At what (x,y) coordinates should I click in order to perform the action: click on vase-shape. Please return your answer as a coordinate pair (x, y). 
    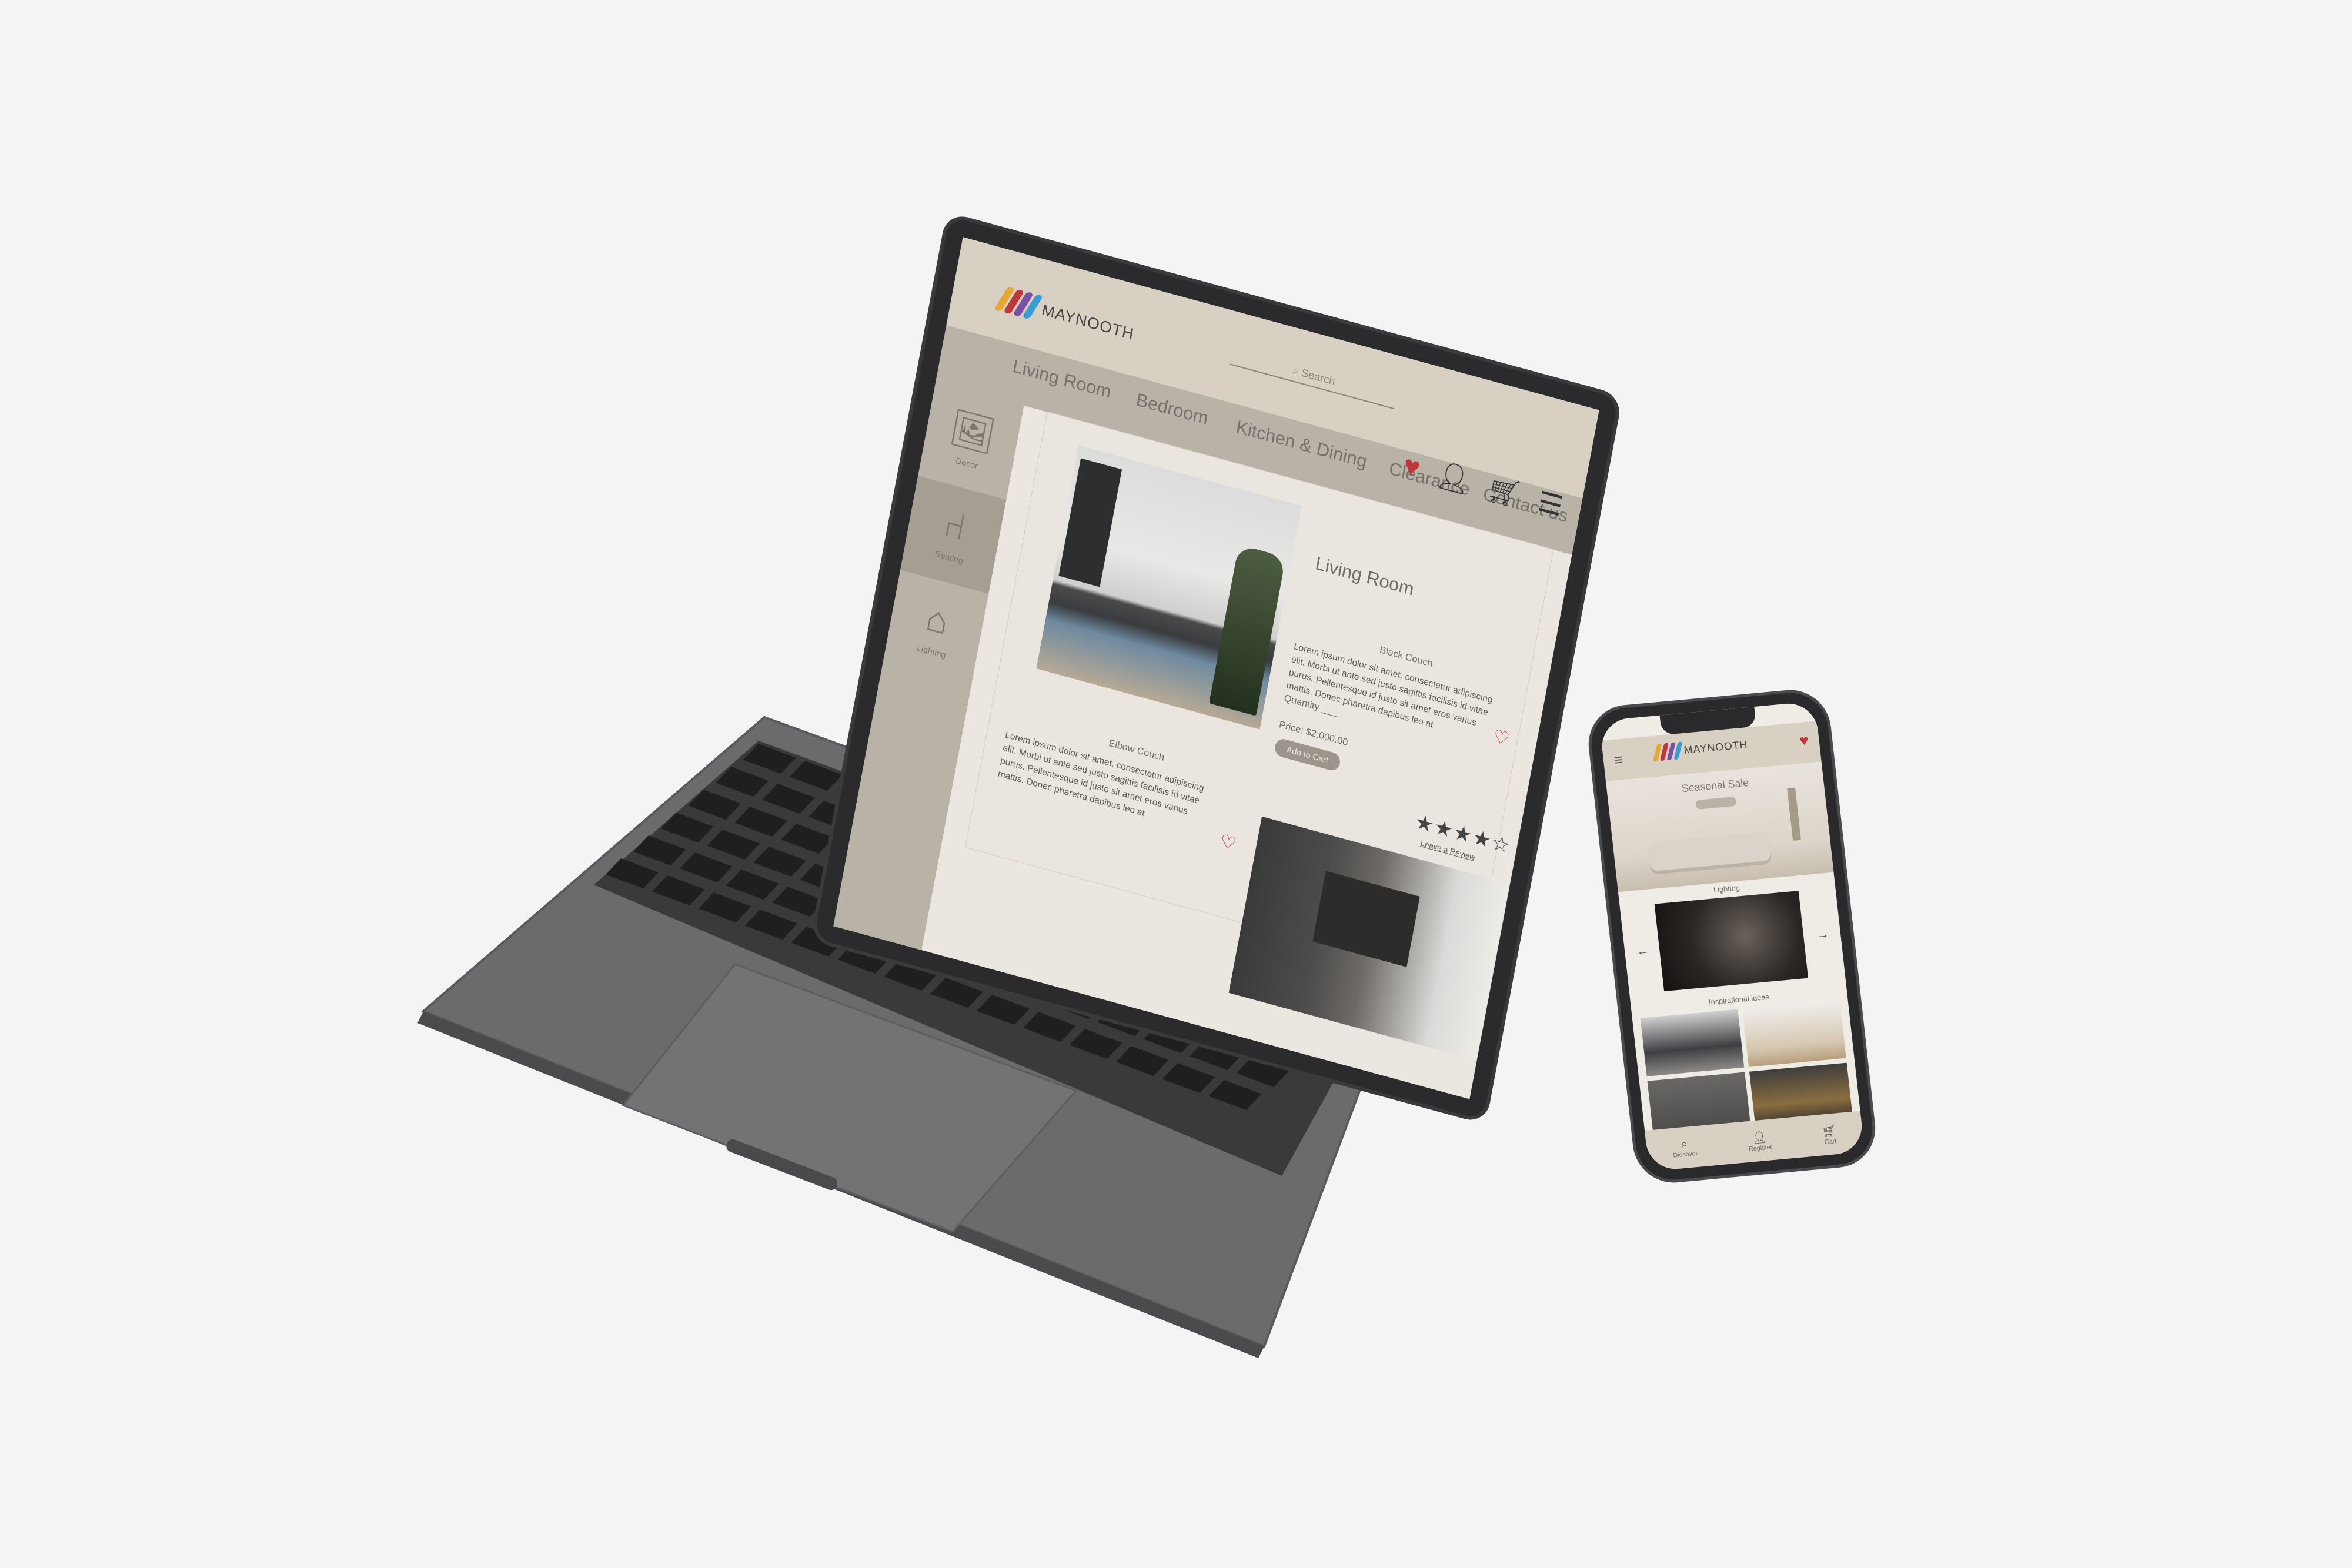
    Looking at the image, I should click on (1794, 814).